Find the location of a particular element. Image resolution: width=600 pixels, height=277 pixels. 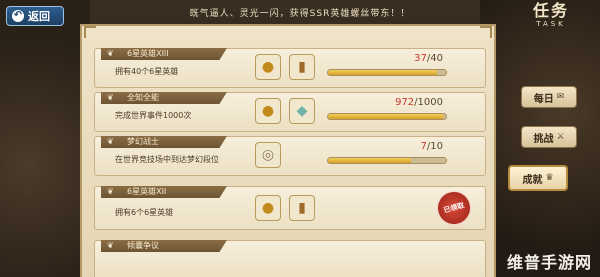

task-title: 6星英雄XII is located at coordinates (147, 191).